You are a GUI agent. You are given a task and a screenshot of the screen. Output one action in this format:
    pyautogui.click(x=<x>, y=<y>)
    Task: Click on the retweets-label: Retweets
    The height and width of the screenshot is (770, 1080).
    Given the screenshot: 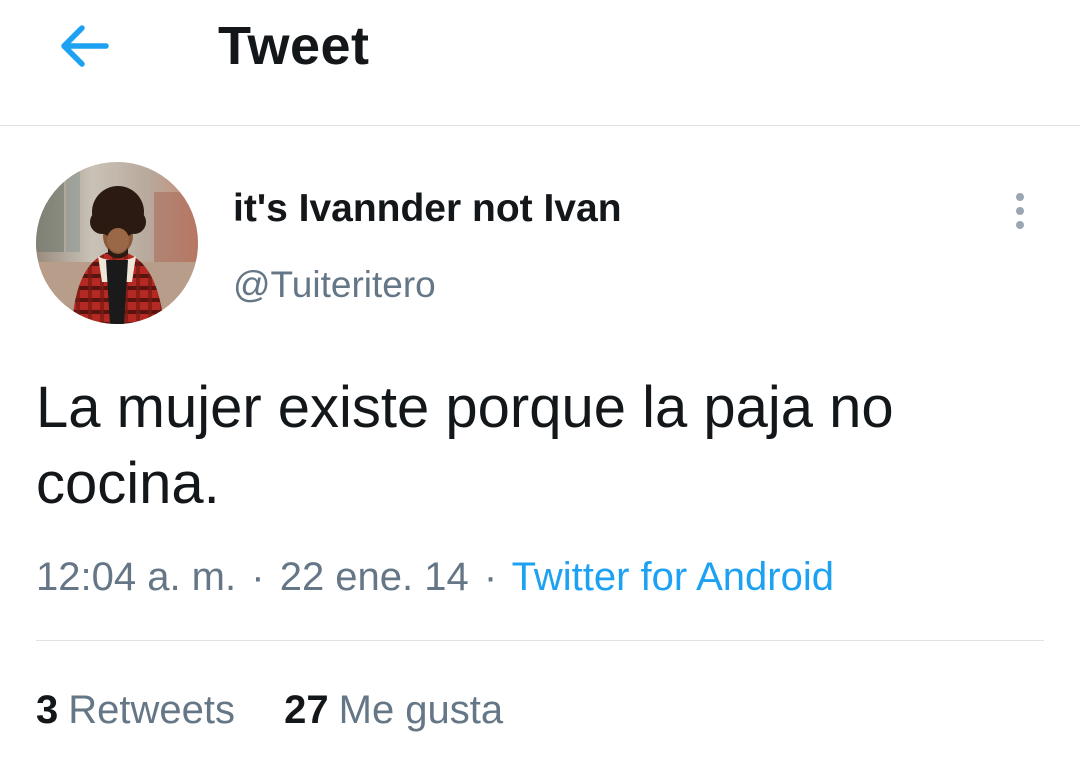 What is the action you would take?
    pyautogui.click(x=151, y=710)
    